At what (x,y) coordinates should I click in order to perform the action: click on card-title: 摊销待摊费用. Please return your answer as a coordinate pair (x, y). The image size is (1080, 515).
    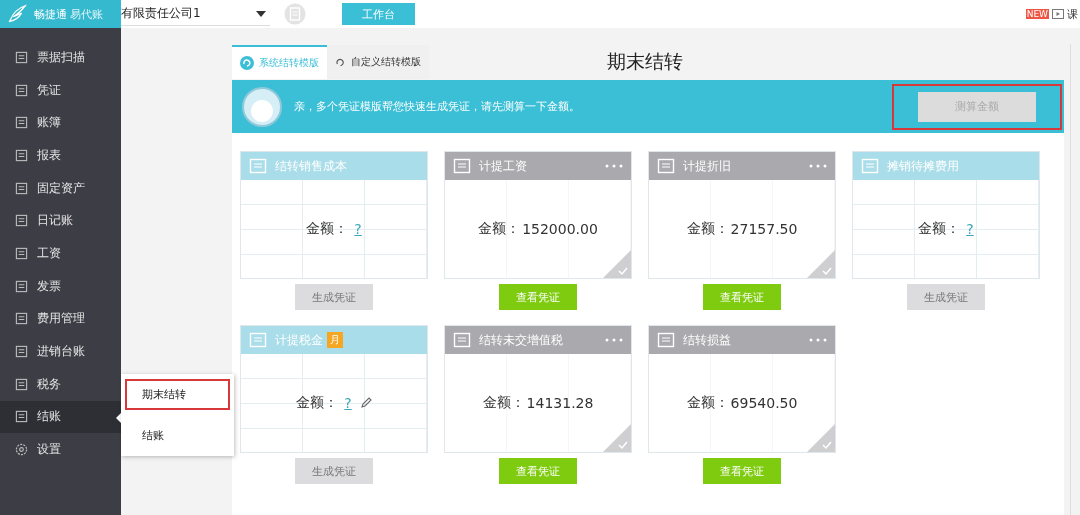
    Looking at the image, I should click on (923, 166).